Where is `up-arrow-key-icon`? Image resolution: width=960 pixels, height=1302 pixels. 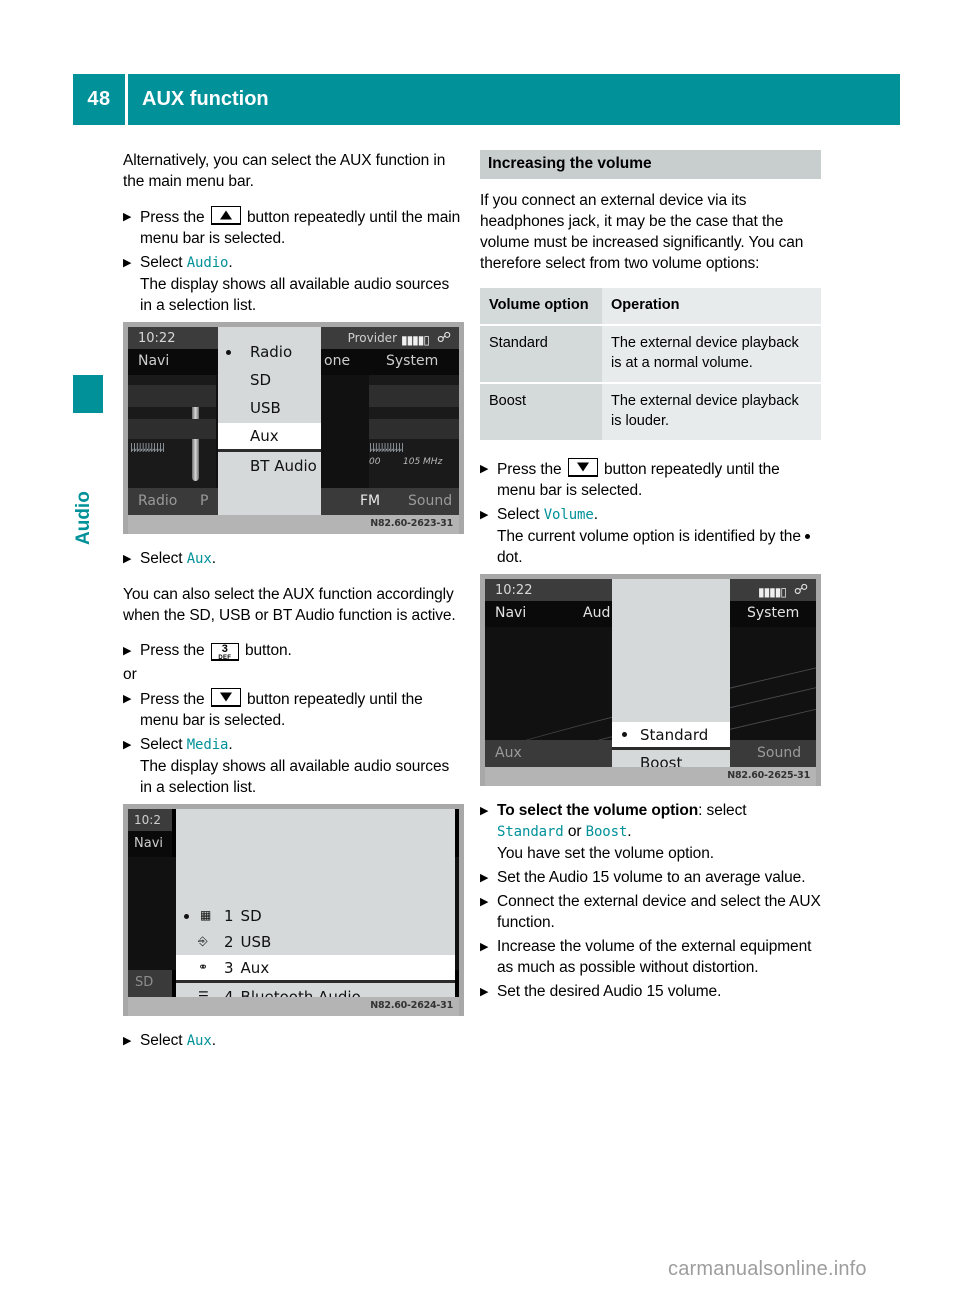 up-arrow-key-icon is located at coordinates (225, 215).